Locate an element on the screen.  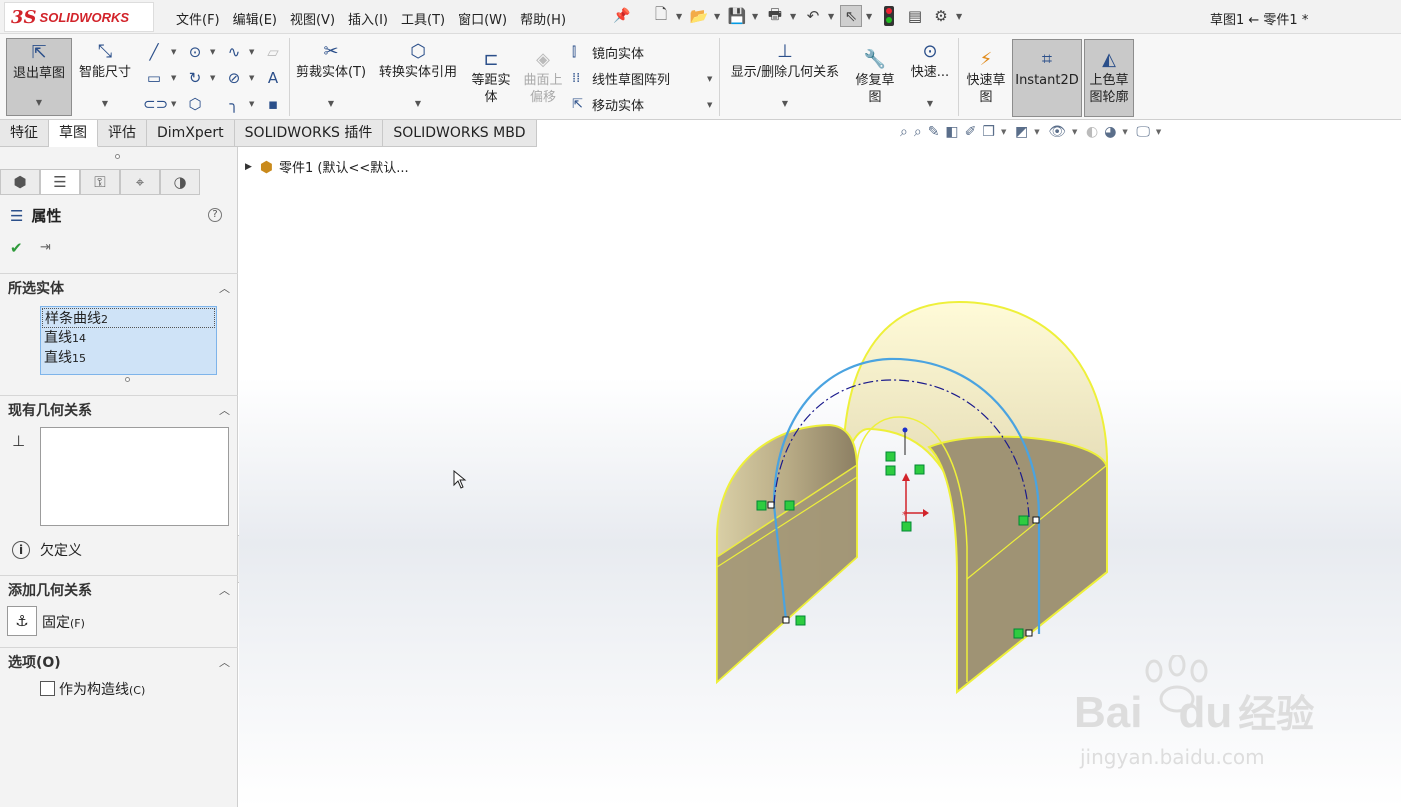
fix-relation-button: ⚓ is located at coordinates (22, 621).